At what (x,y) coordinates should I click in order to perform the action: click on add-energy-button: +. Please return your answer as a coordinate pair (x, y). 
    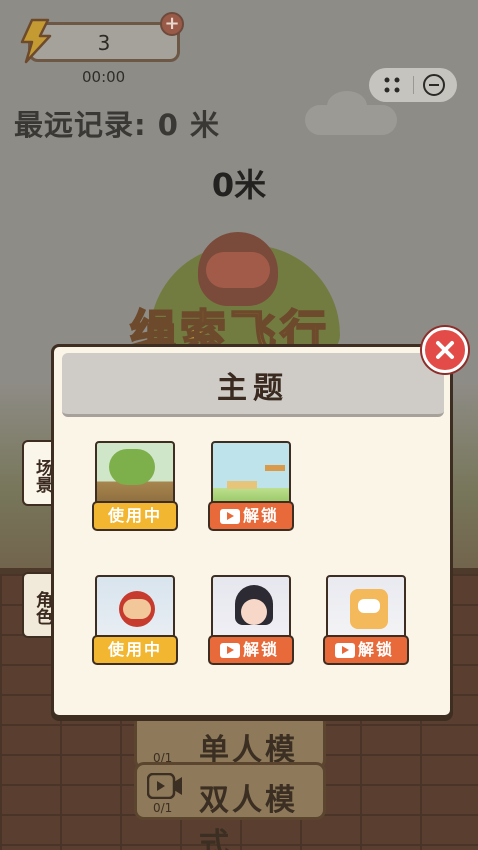
    Looking at the image, I should click on (172, 24).